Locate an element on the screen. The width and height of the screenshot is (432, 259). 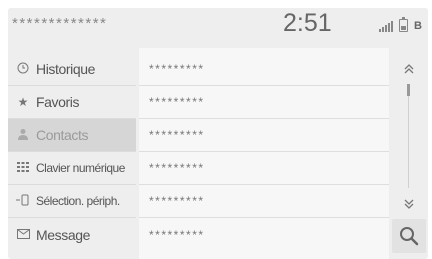
star-icon: ★ is located at coordinates (23, 102).